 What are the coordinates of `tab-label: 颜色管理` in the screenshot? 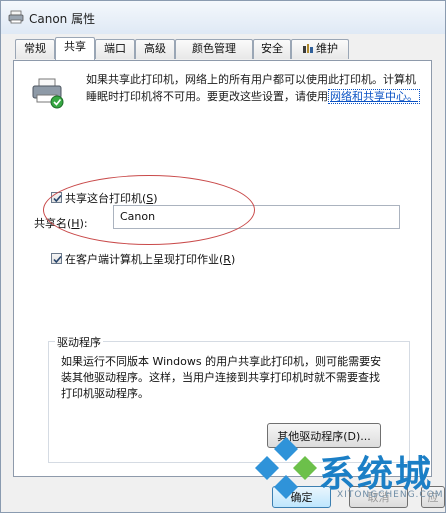 It's located at (214, 48).